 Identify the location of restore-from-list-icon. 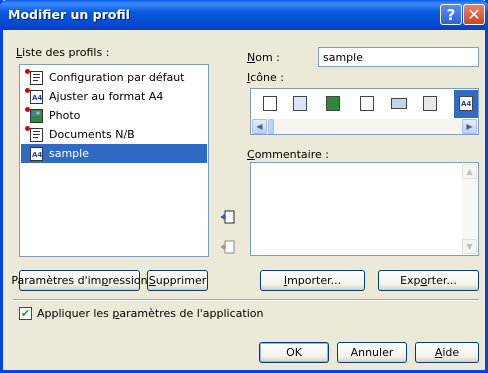
(228, 247).